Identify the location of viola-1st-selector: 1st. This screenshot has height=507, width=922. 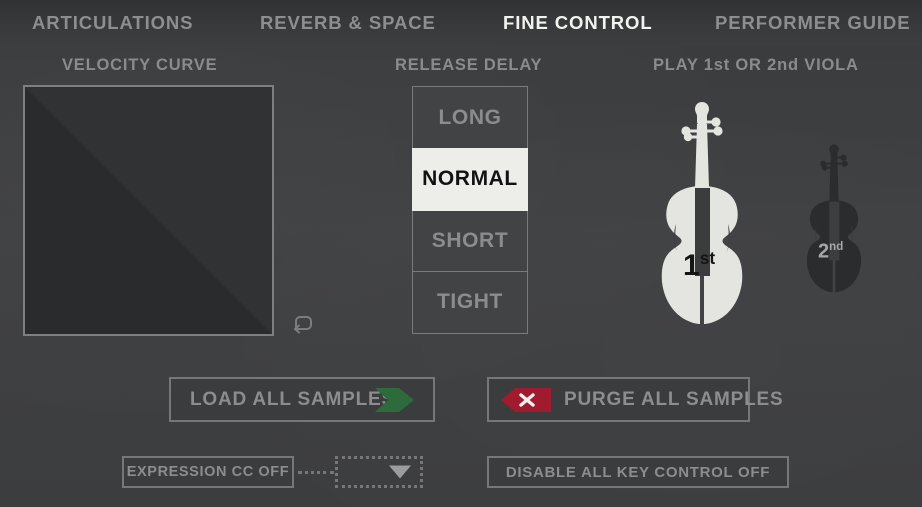
(702, 220).